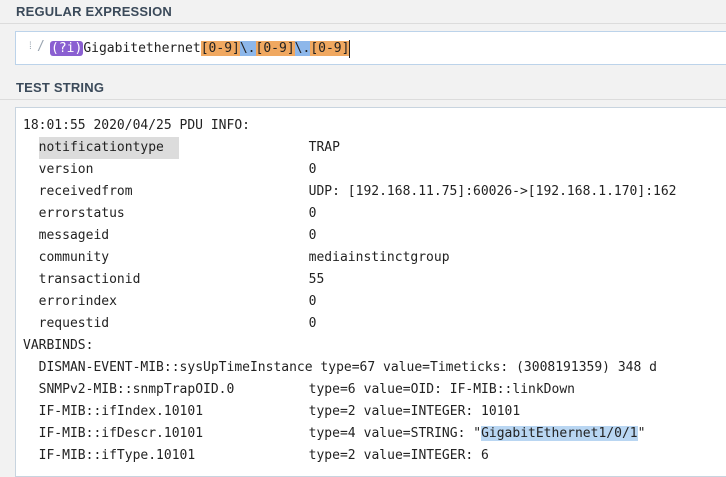  What do you see at coordinates (332, 389) in the screenshot?
I see `varbind-type: type=6` at bounding box center [332, 389].